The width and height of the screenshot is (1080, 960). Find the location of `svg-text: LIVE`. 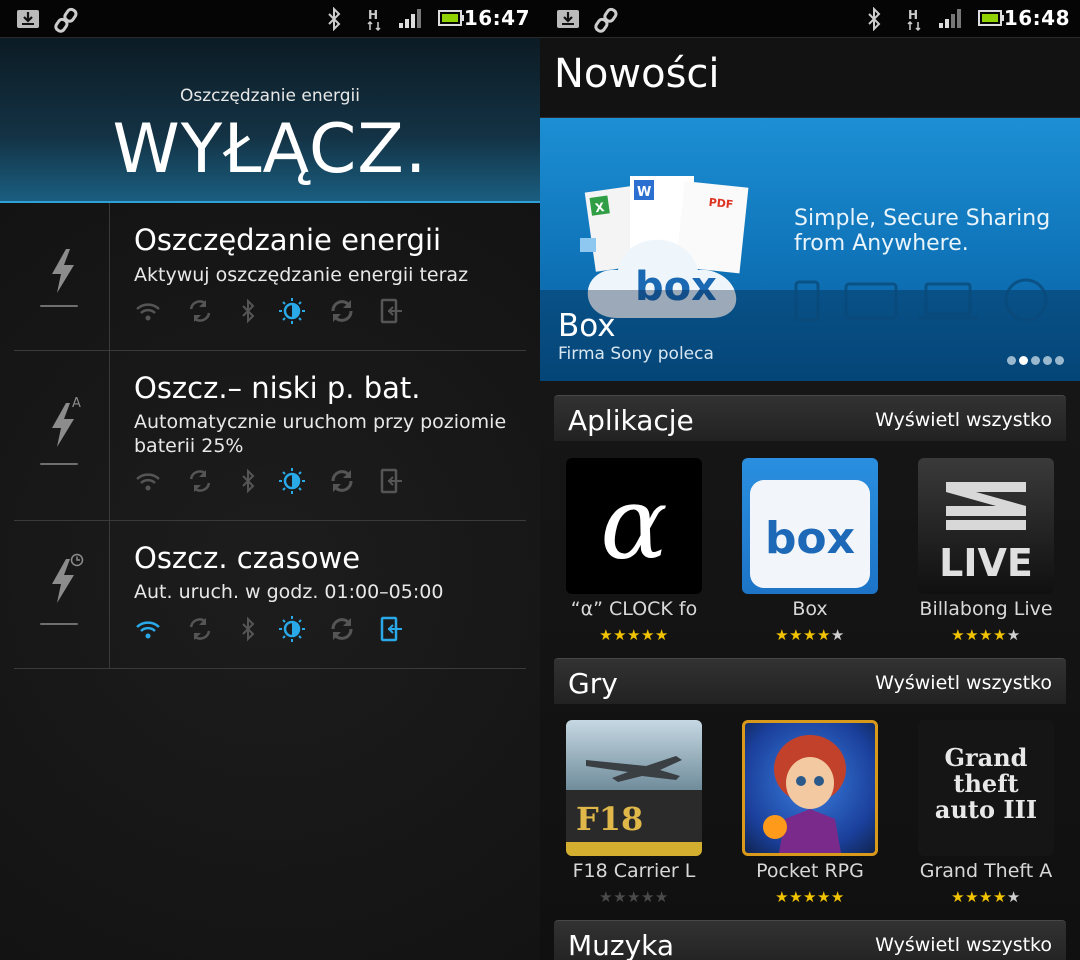

svg-text: LIVE is located at coordinates (986, 563).